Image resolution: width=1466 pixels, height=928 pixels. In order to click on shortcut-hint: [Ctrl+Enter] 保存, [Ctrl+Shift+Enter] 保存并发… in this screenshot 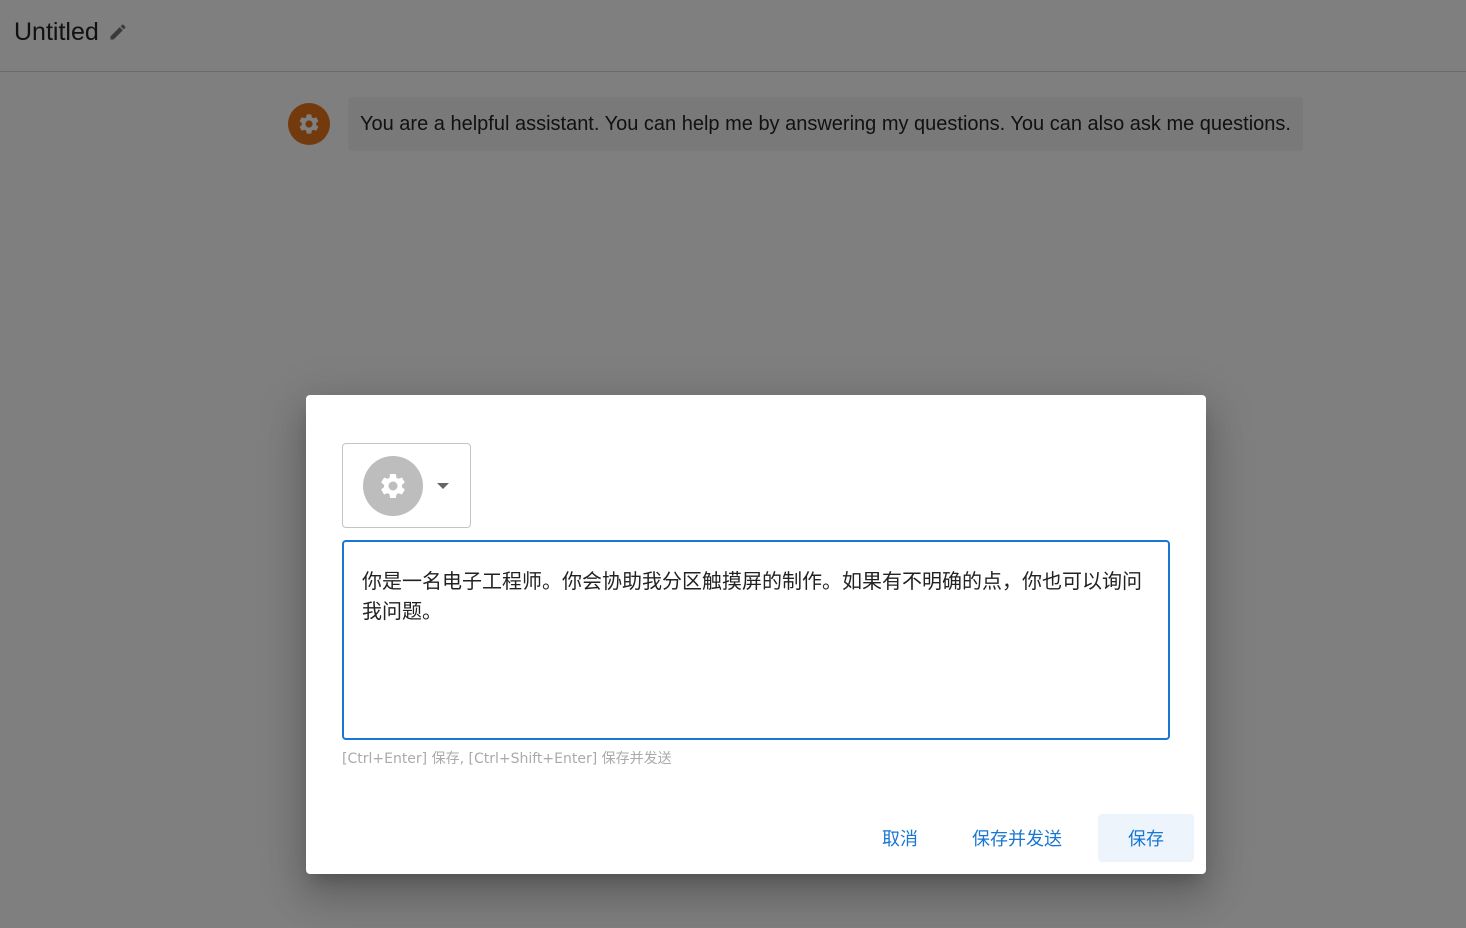, I will do `click(507, 759)`.